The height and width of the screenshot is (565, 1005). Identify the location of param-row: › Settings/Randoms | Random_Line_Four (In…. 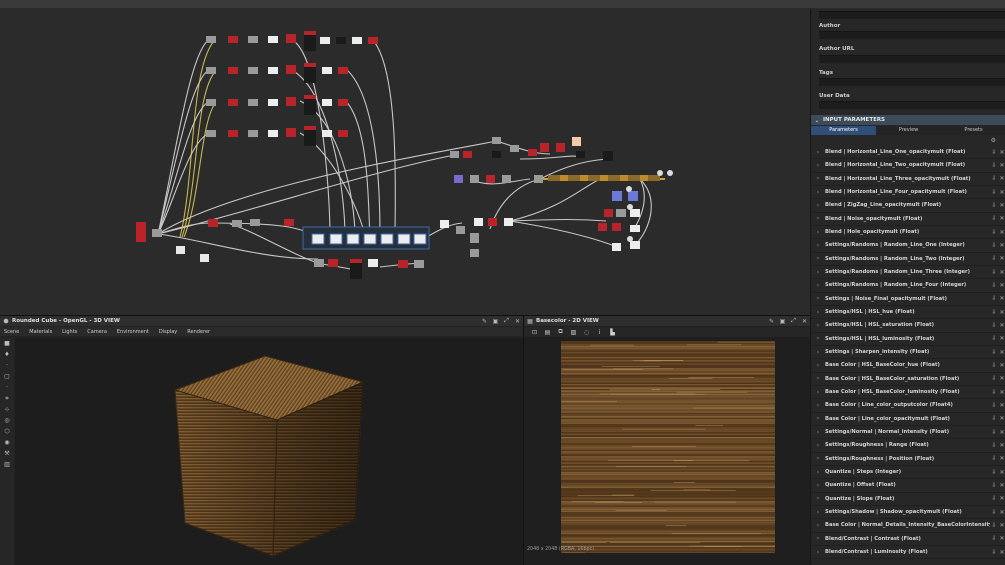
(908, 286).